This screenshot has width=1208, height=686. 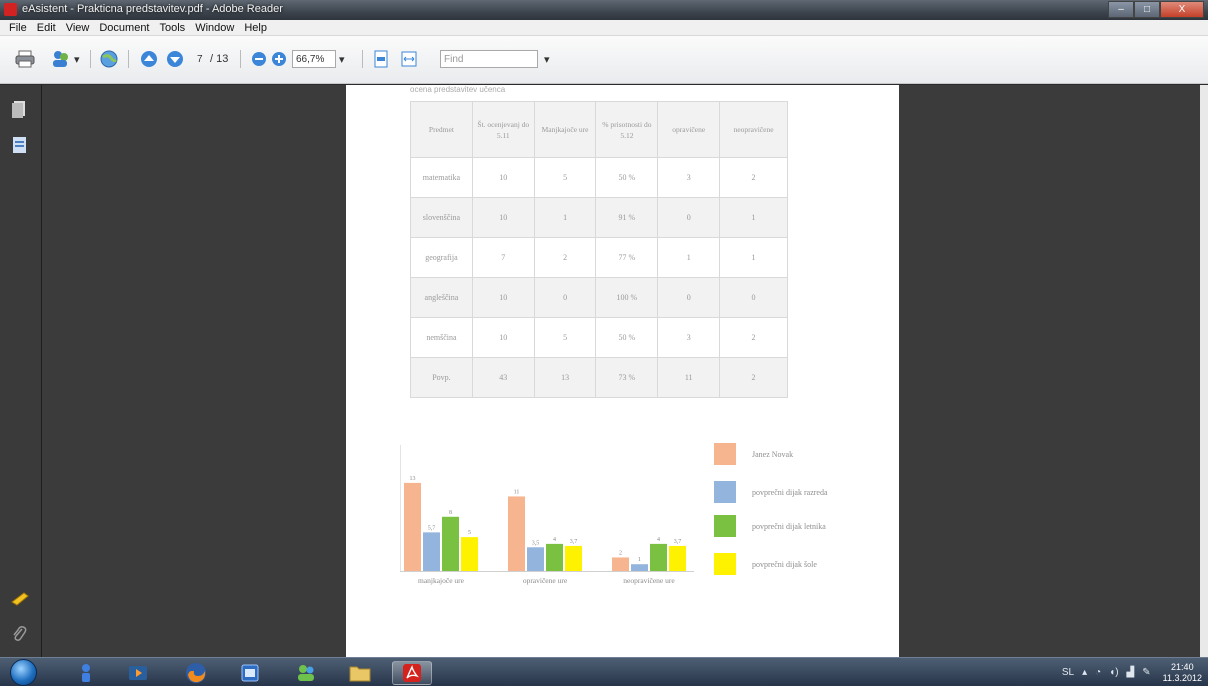 I want to click on bar-value-label: 1, so click(x=639, y=560).